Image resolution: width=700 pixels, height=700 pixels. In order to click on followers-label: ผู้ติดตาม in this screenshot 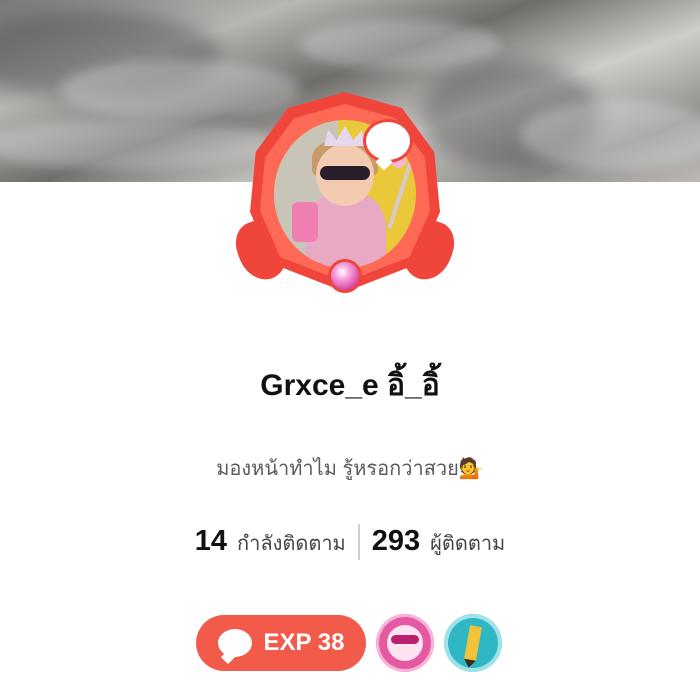, I will do `click(468, 544)`.